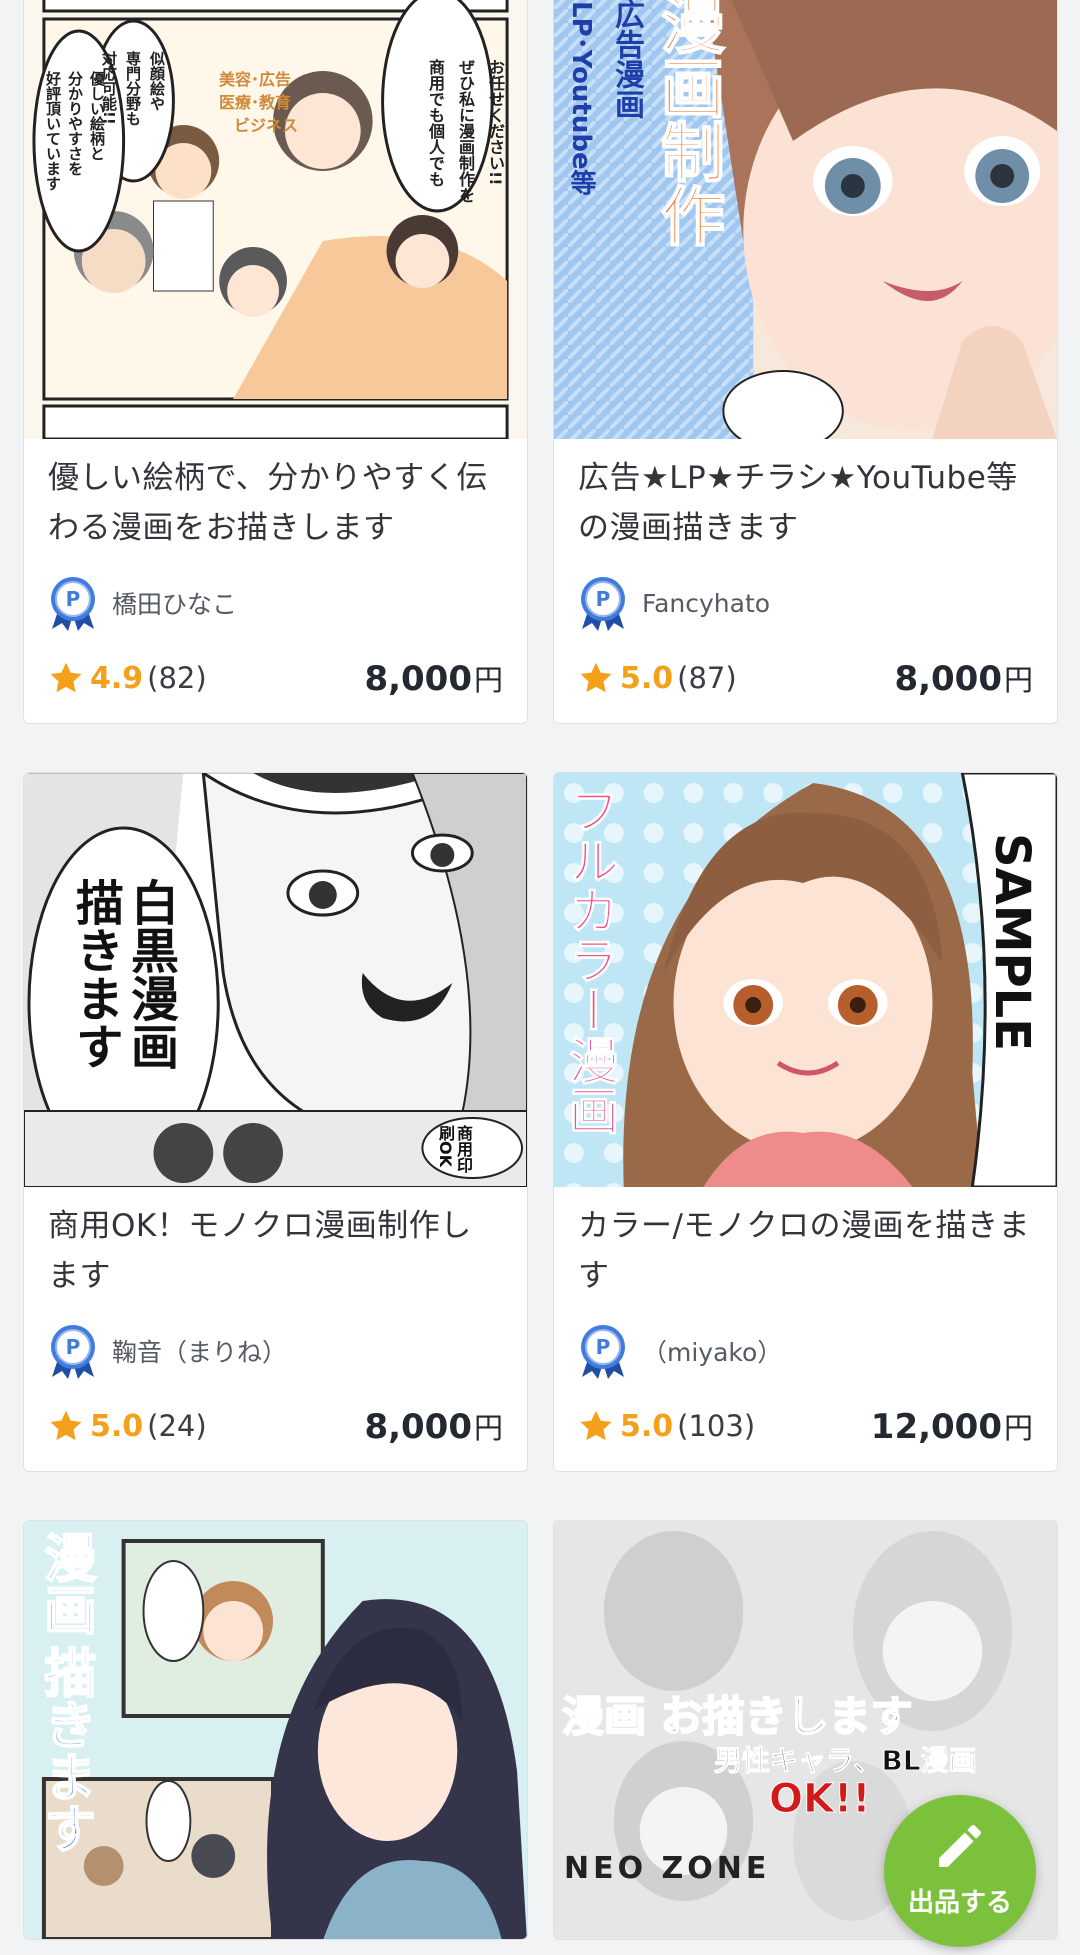  Describe the element at coordinates (805, 1251) in the screenshot. I see `listing-title: カラー/モノクロの漫画を描きます` at that location.